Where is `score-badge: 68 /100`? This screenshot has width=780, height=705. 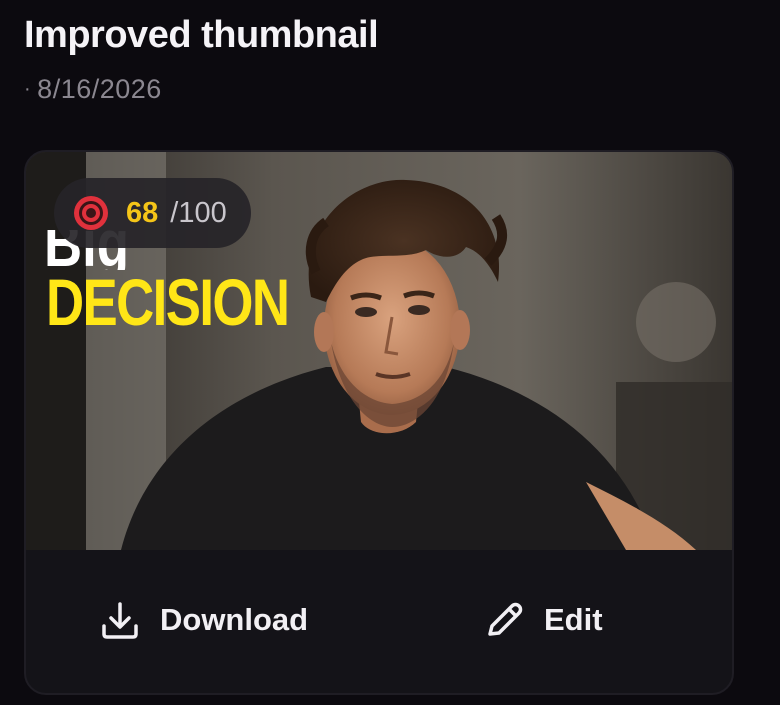
score-badge: 68 /100 is located at coordinates (152, 213).